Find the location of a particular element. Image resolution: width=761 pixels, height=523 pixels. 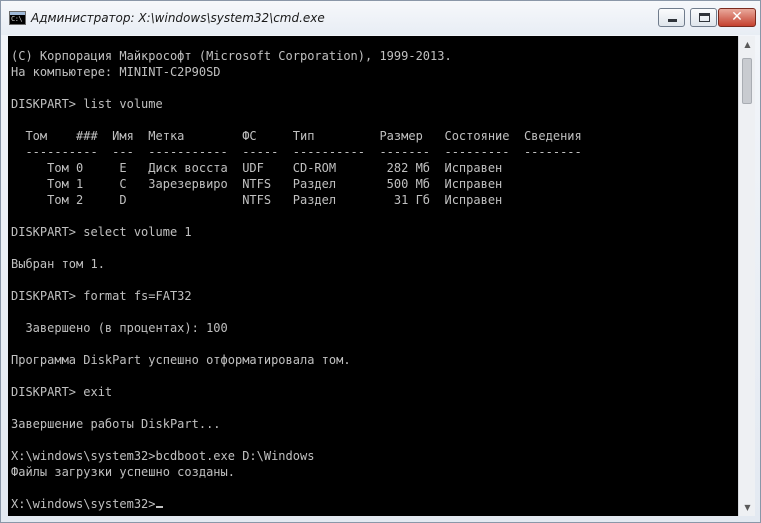

console-line-text: Том 2 D NTFS Раздел 31 Гб Исправен is located at coordinates (257, 200).